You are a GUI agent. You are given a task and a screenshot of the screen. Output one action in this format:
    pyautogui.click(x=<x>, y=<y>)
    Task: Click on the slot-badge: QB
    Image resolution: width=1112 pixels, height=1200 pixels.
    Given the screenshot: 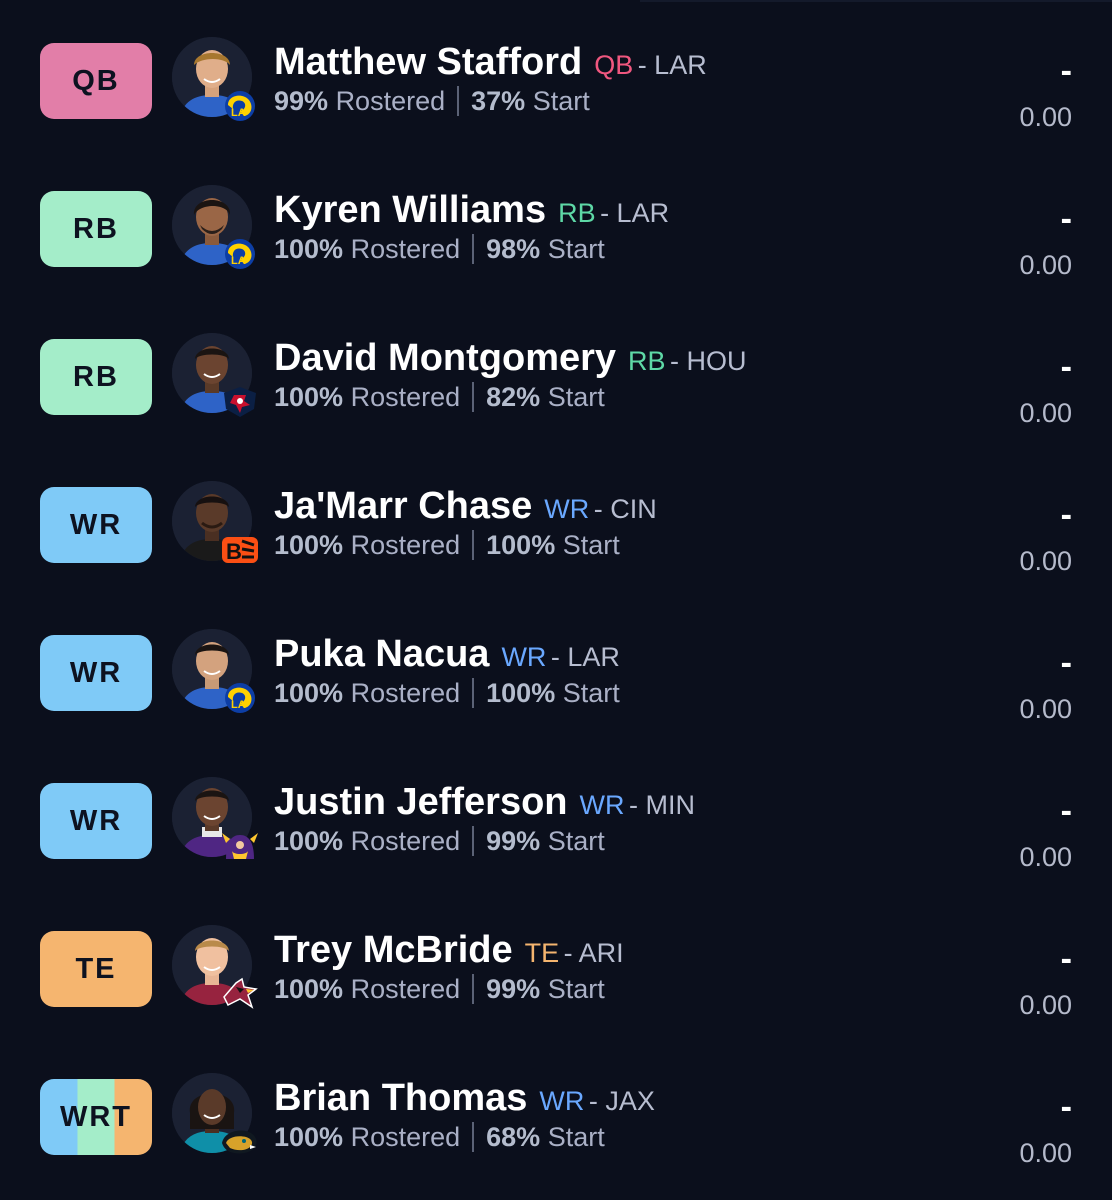 What is the action you would take?
    pyautogui.click(x=96, y=81)
    